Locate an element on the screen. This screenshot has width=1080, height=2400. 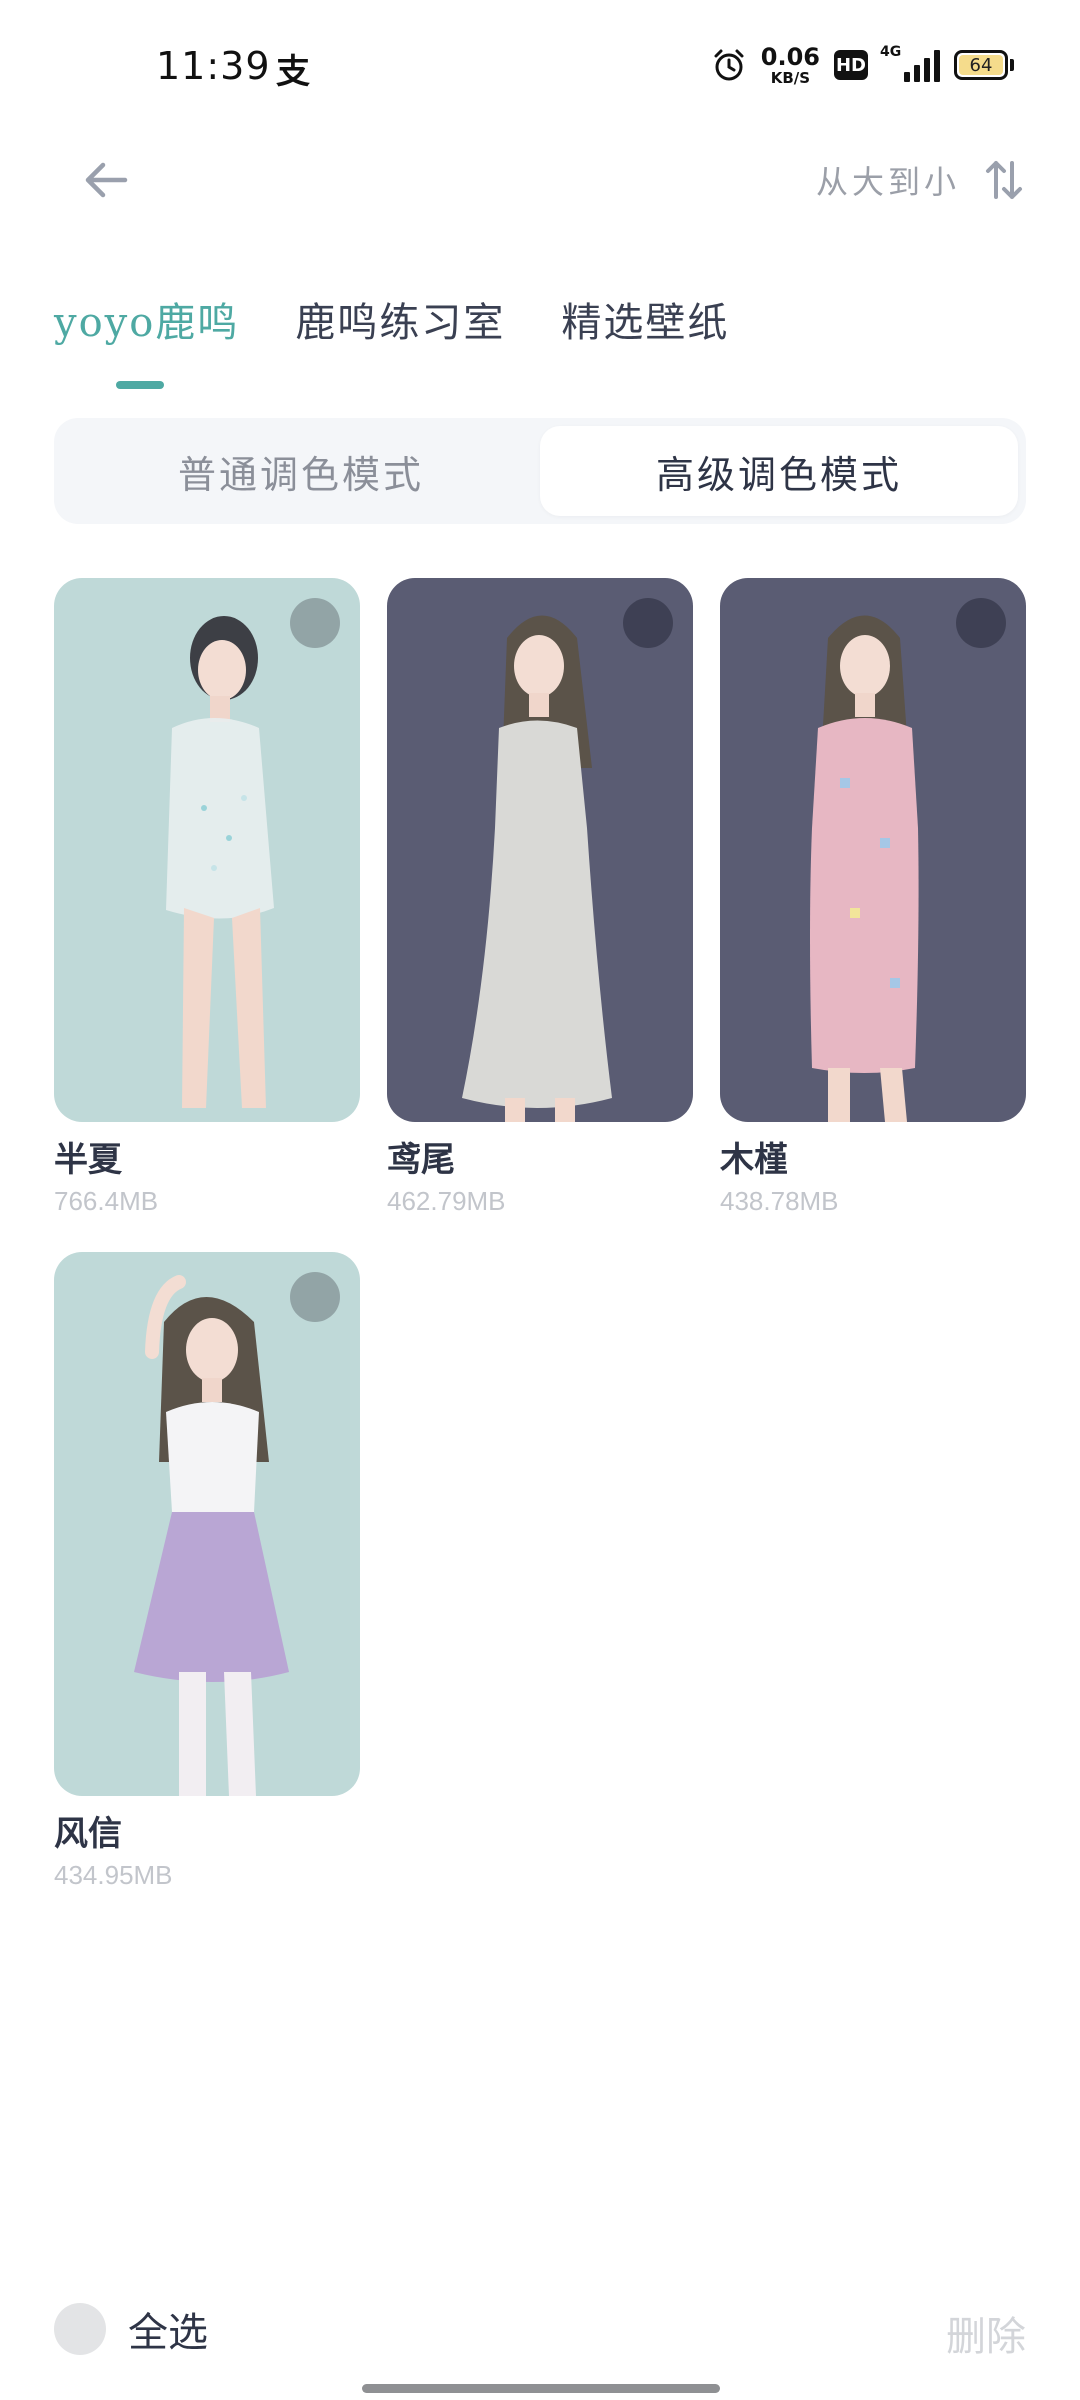
delete-button: 删除 is located at coordinates (986, 2333).